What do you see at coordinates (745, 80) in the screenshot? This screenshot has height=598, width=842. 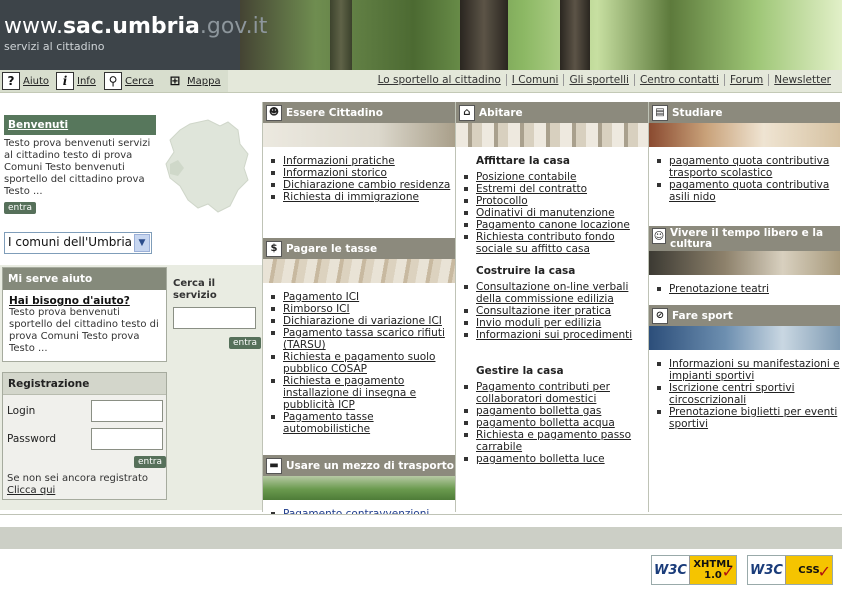 I see `nav-link-forum: Forum` at bounding box center [745, 80].